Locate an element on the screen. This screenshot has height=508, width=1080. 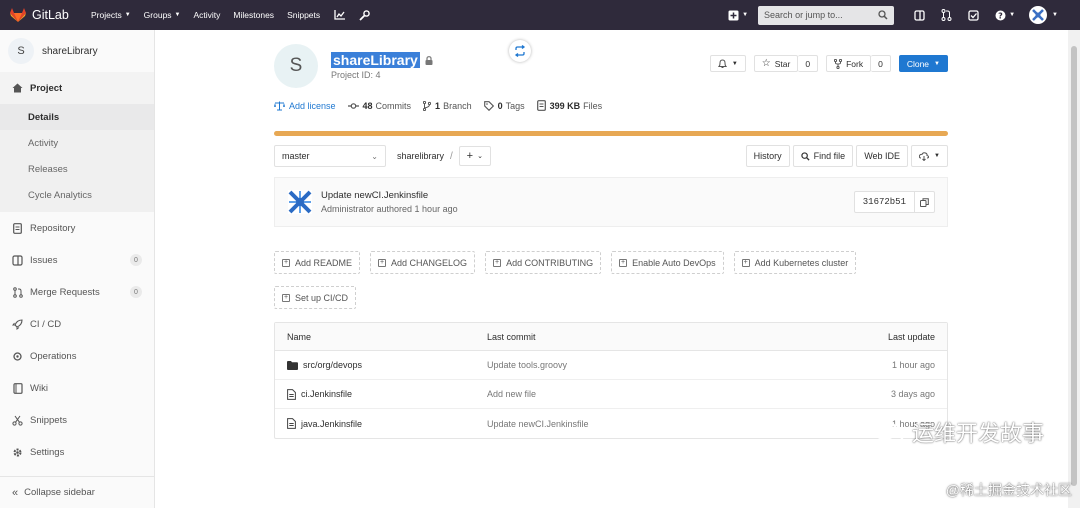
sidebar-item-snippets: Snippets is located at coordinates (77, 420).